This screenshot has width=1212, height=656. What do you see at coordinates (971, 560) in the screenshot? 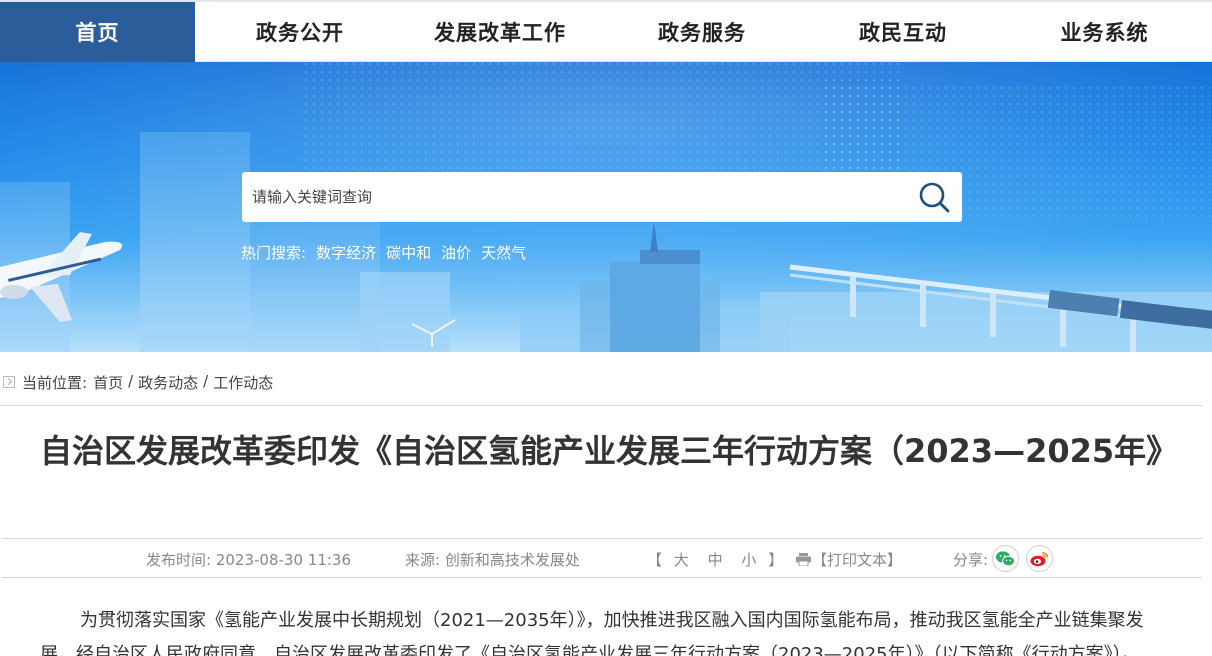
I see `share-label: 分享:` at bounding box center [971, 560].